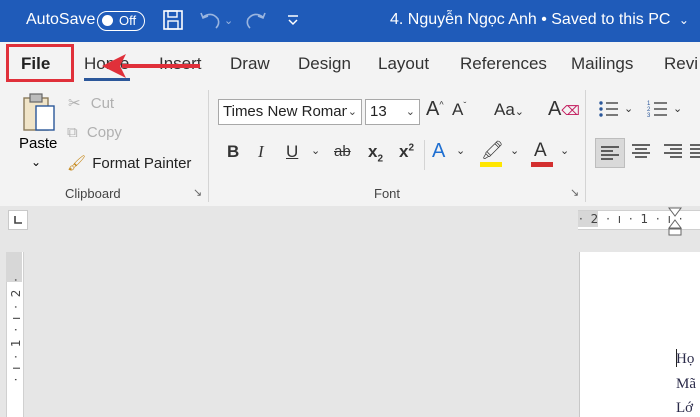 This screenshot has width=700, height=417. I want to click on tab-layout: Layout, so click(403, 64).